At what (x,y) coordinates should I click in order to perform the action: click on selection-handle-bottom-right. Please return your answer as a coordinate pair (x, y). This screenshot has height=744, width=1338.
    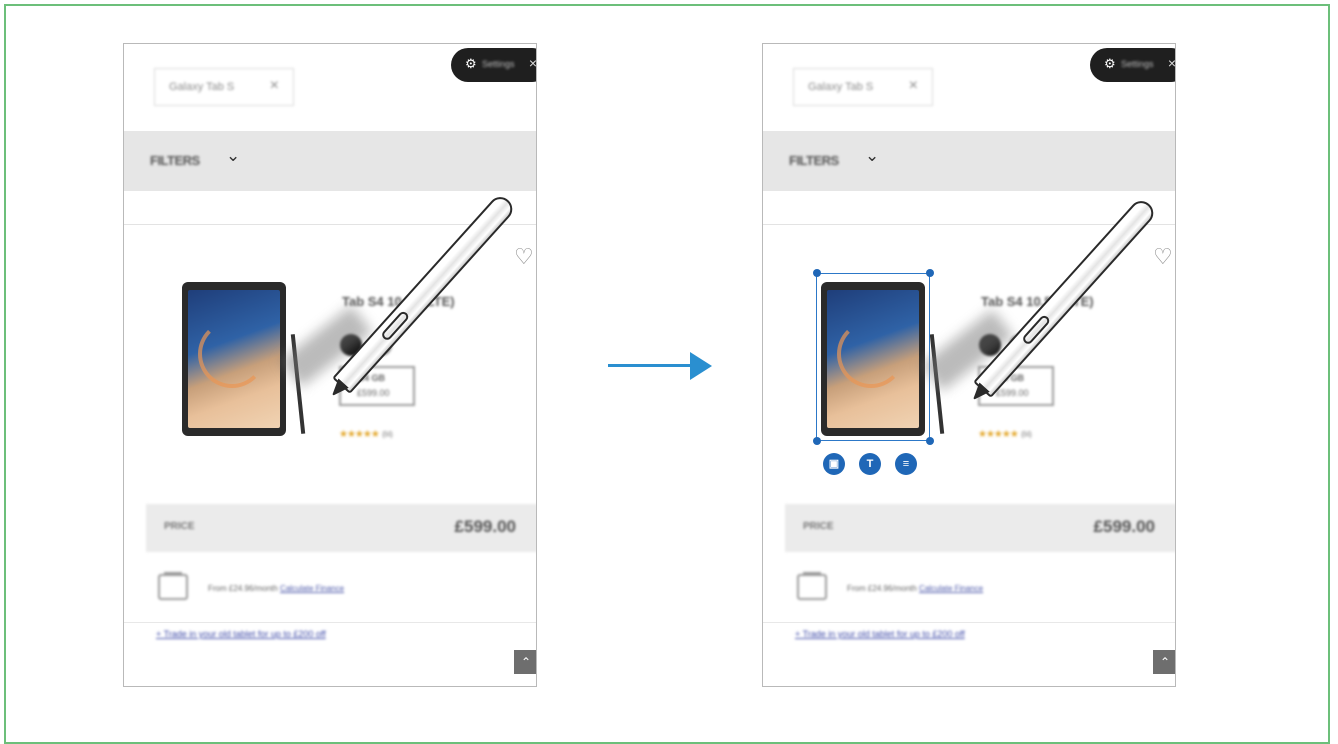
    Looking at the image, I should click on (930, 441).